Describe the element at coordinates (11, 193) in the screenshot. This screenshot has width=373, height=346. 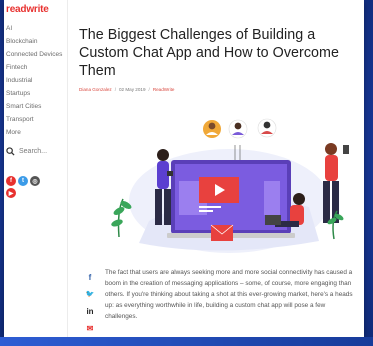
I see `youtube-icon: ▶` at that location.